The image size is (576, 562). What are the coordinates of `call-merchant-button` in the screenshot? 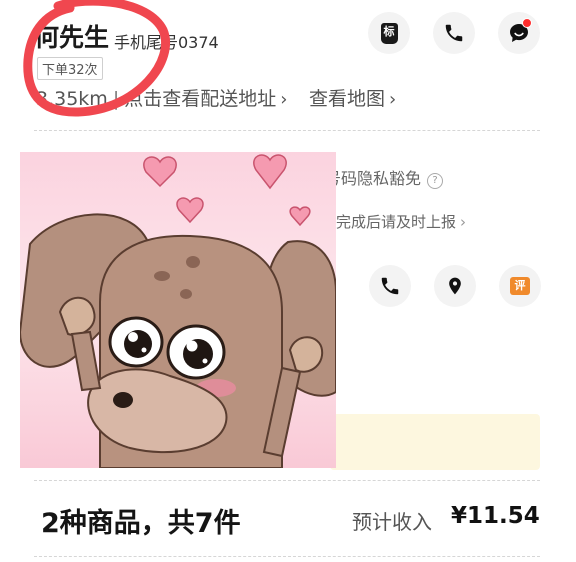 It's located at (390, 286).